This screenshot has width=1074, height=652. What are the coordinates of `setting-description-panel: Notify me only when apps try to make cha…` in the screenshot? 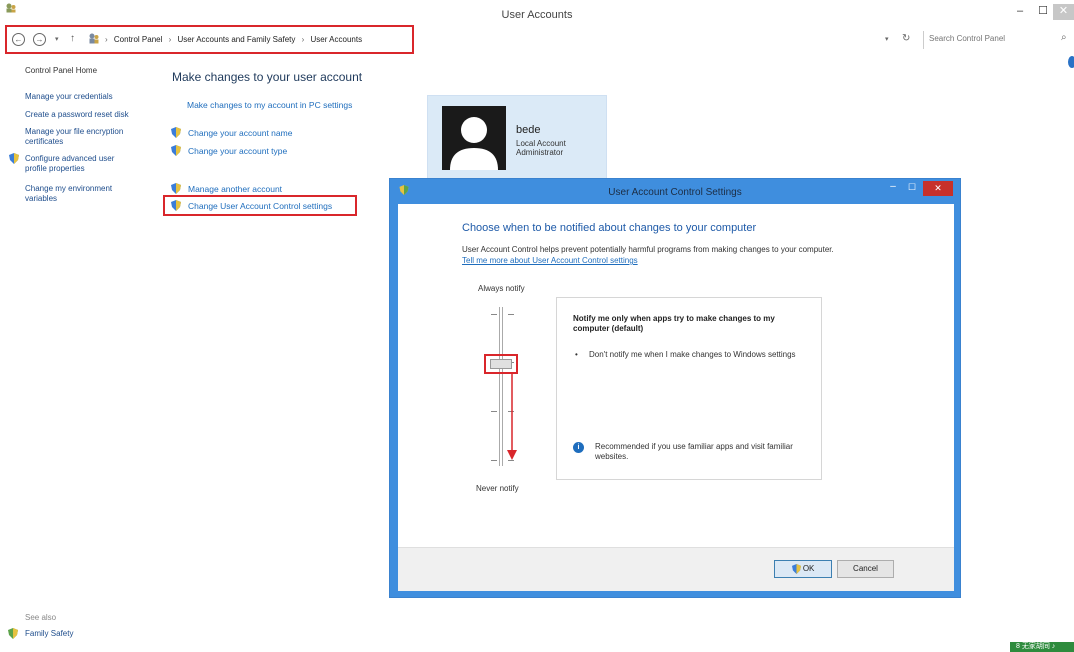 It's located at (689, 388).